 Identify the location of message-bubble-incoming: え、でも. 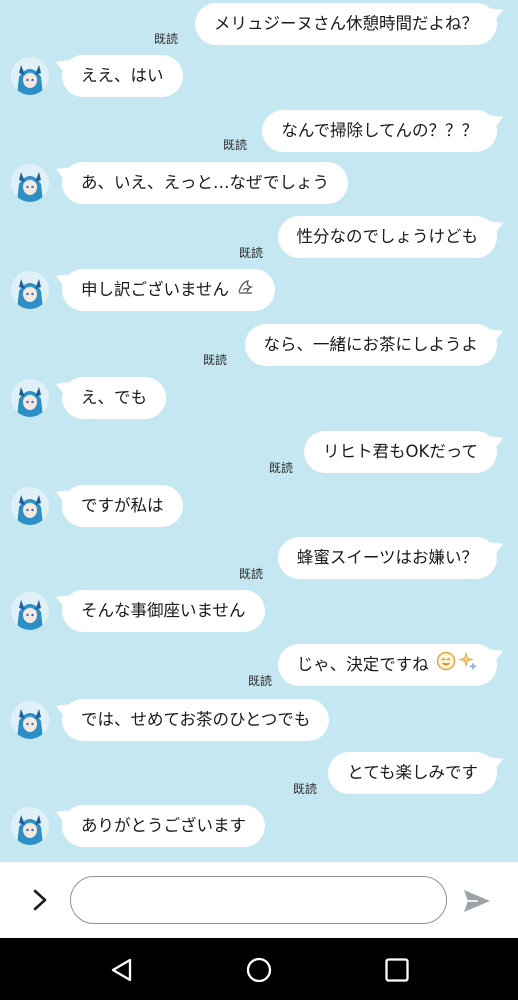
(114, 398).